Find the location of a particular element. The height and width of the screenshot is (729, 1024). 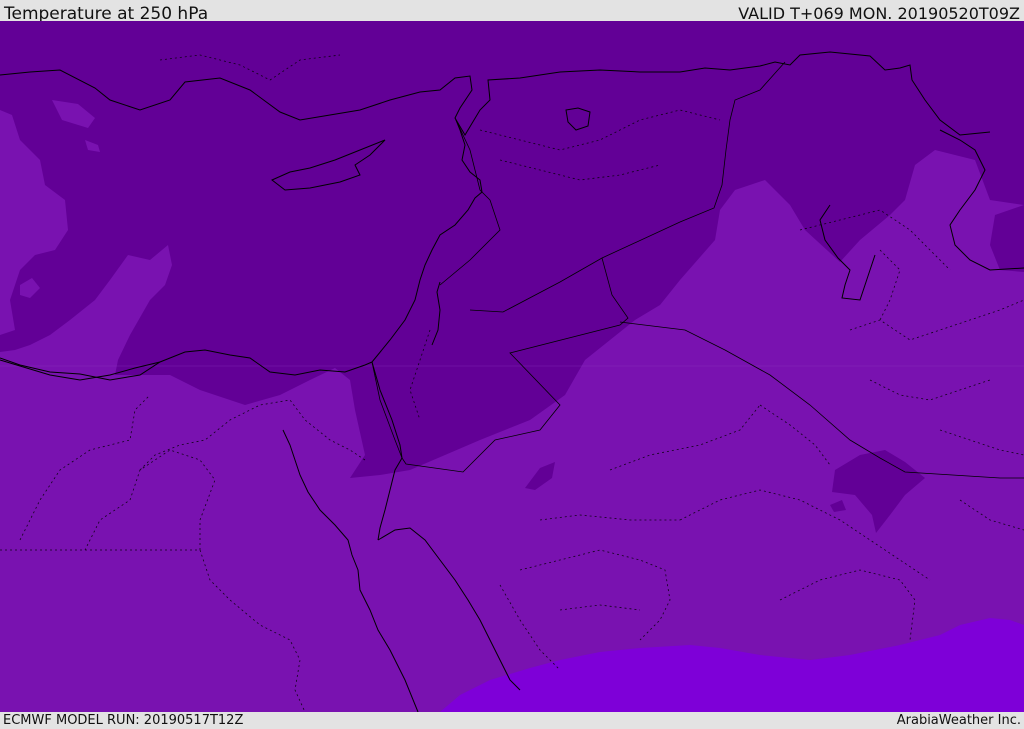

model-run-label: ECMWF MODEL RUN: 20190517T12Z is located at coordinates (123, 720).